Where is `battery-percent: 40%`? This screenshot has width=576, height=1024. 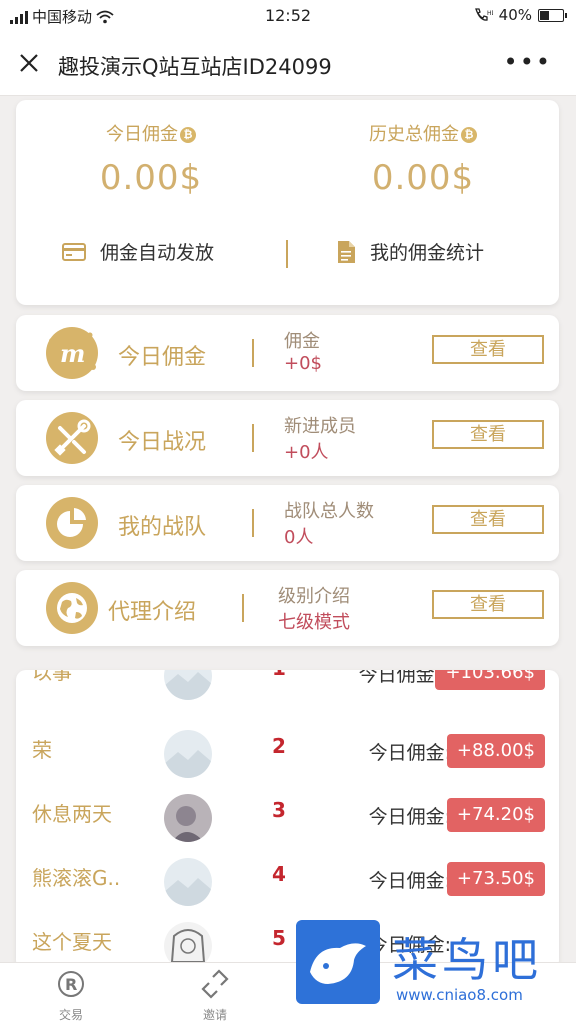
battery-percent: 40% is located at coordinates (515, 15).